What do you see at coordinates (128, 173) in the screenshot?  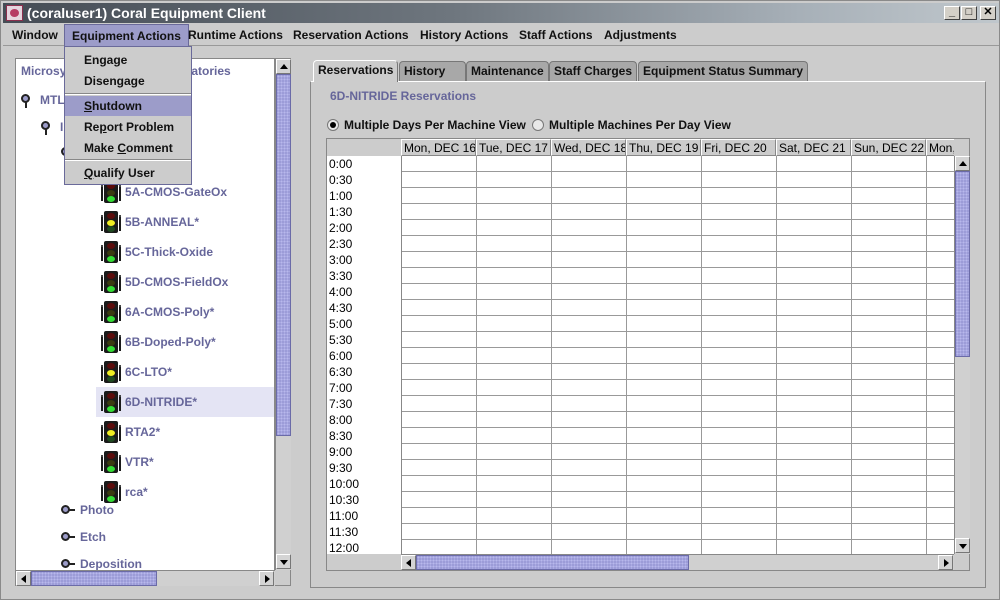 I see `menu-item-qualify-user: Qualify User` at bounding box center [128, 173].